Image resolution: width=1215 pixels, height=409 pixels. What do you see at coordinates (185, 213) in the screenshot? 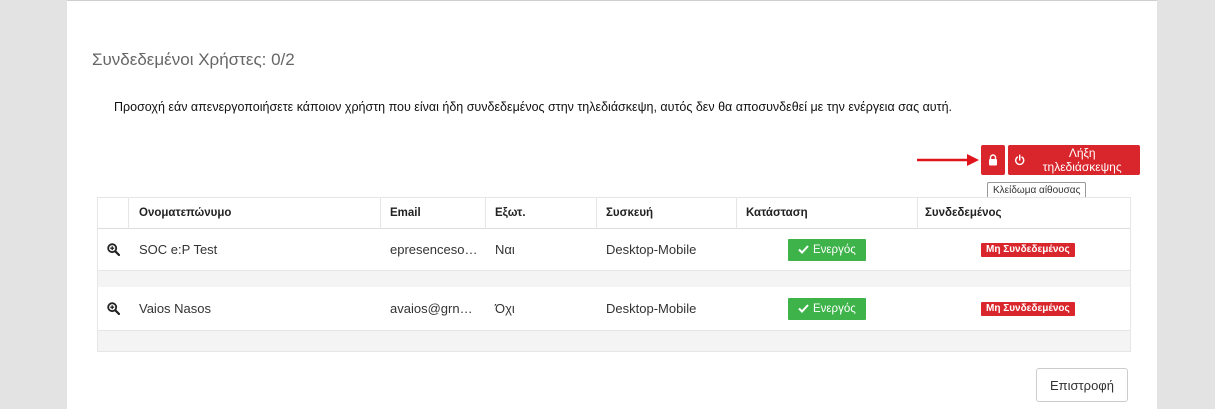
I see `header-name: Ονοματεπώνυμο` at bounding box center [185, 213].